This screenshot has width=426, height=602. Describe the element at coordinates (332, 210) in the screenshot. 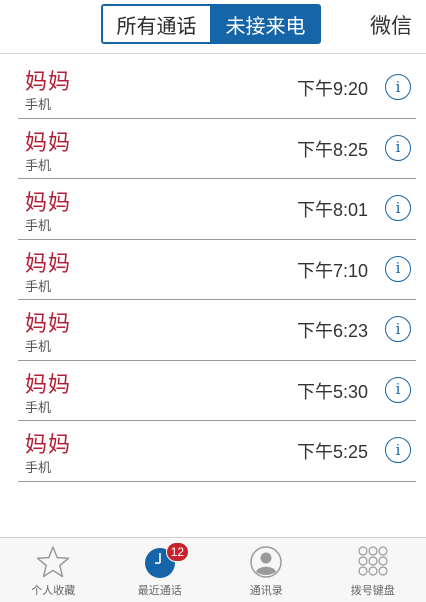

I see `call-time: 下午8:01` at that location.